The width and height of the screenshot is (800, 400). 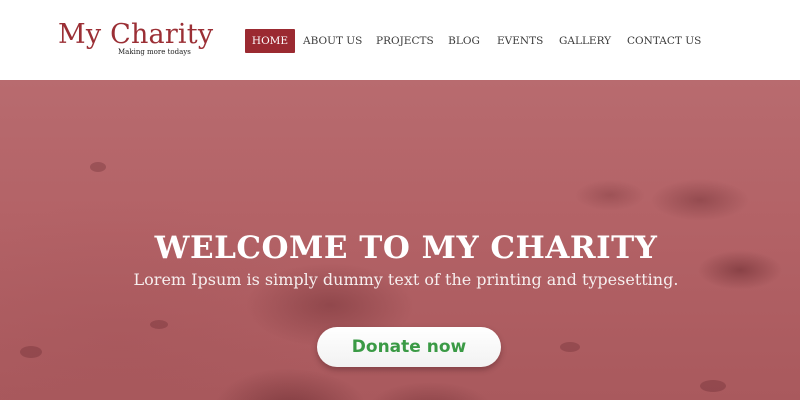 What do you see at coordinates (409, 347) in the screenshot?
I see `donate-now-button: Donate now` at bounding box center [409, 347].